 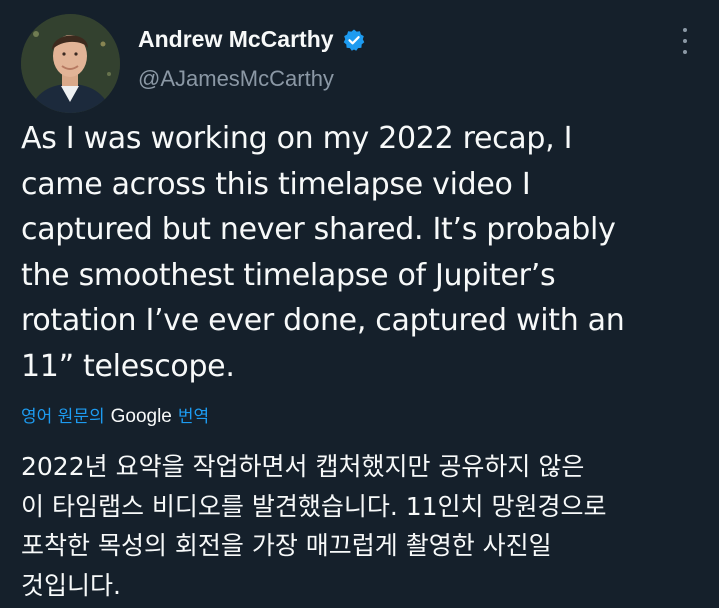 I want to click on verified-badge-icon, so click(x=354, y=40).